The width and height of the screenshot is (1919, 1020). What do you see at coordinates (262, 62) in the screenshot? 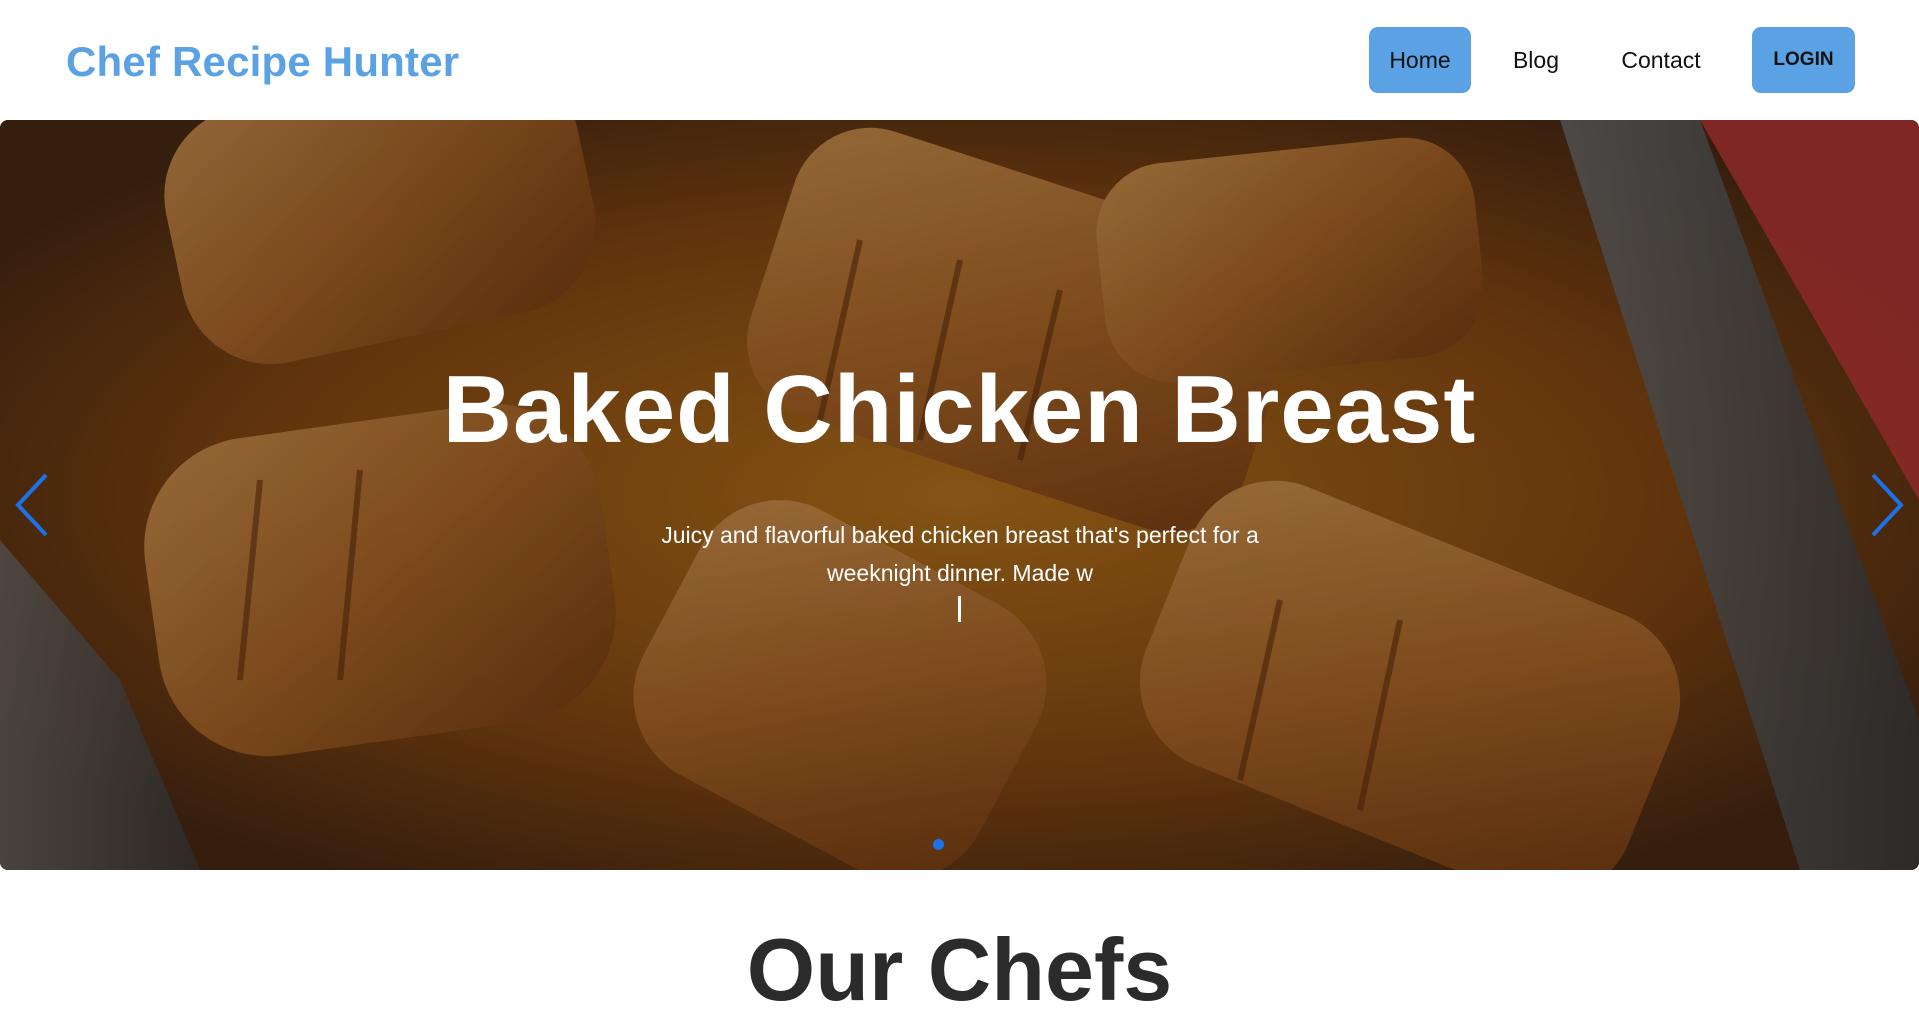
I see `site-brand: Chef Recipe Hunter` at bounding box center [262, 62].